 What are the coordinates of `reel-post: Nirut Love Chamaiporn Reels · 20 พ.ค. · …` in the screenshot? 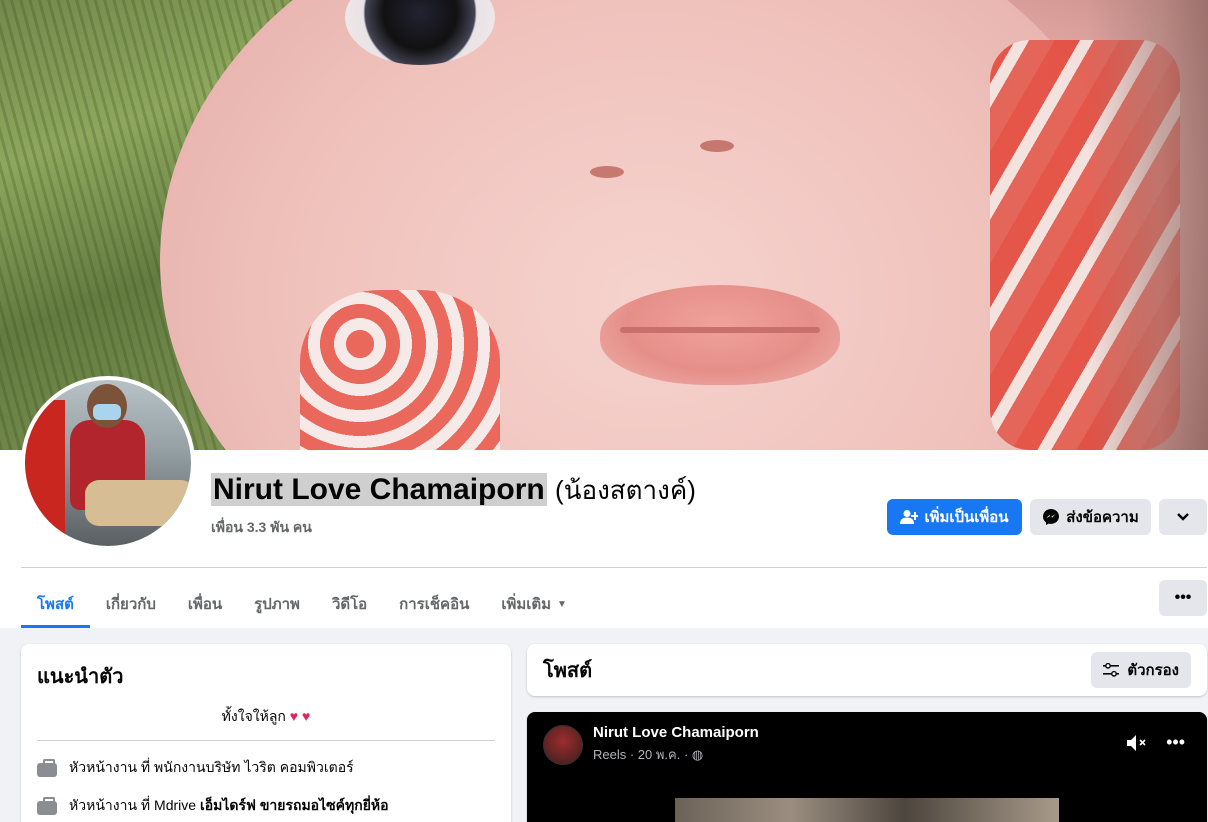 It's located at (867, 767).